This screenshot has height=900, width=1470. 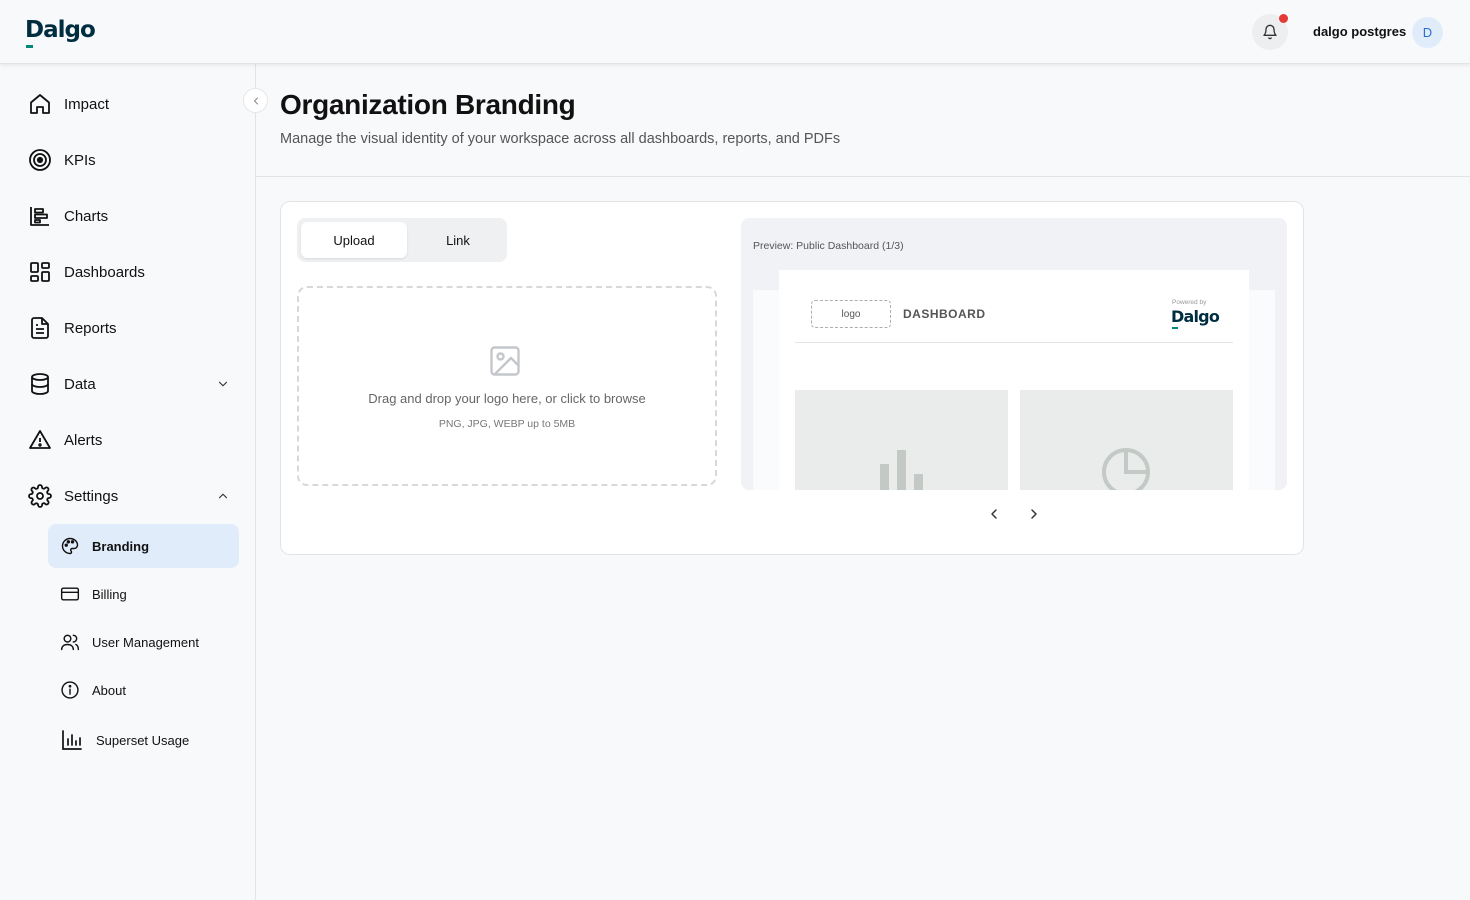 What do you see at coordinates (735, 32) in the screenshot?
I see `top-bar: Dalgo dalgo postgres D` at bounding box center [735, 32].